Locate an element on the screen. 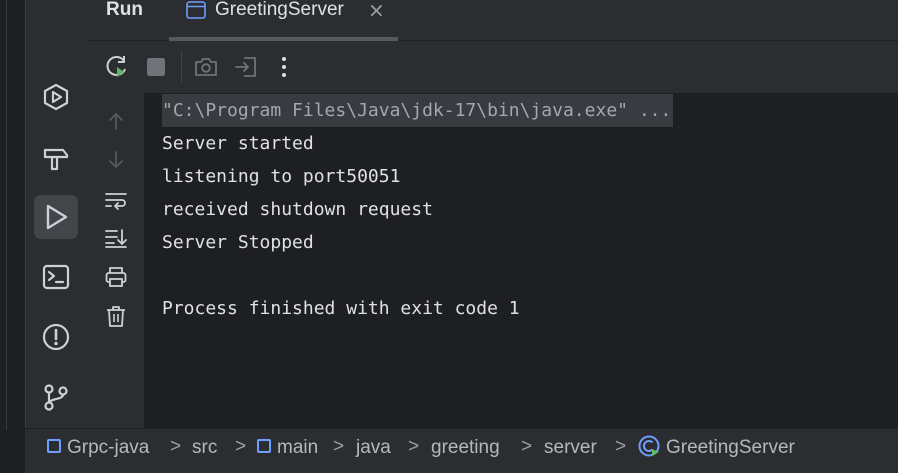 The width and height of the screenshot is (898, 473). services-tool-button is located at coordinates (56, 97).